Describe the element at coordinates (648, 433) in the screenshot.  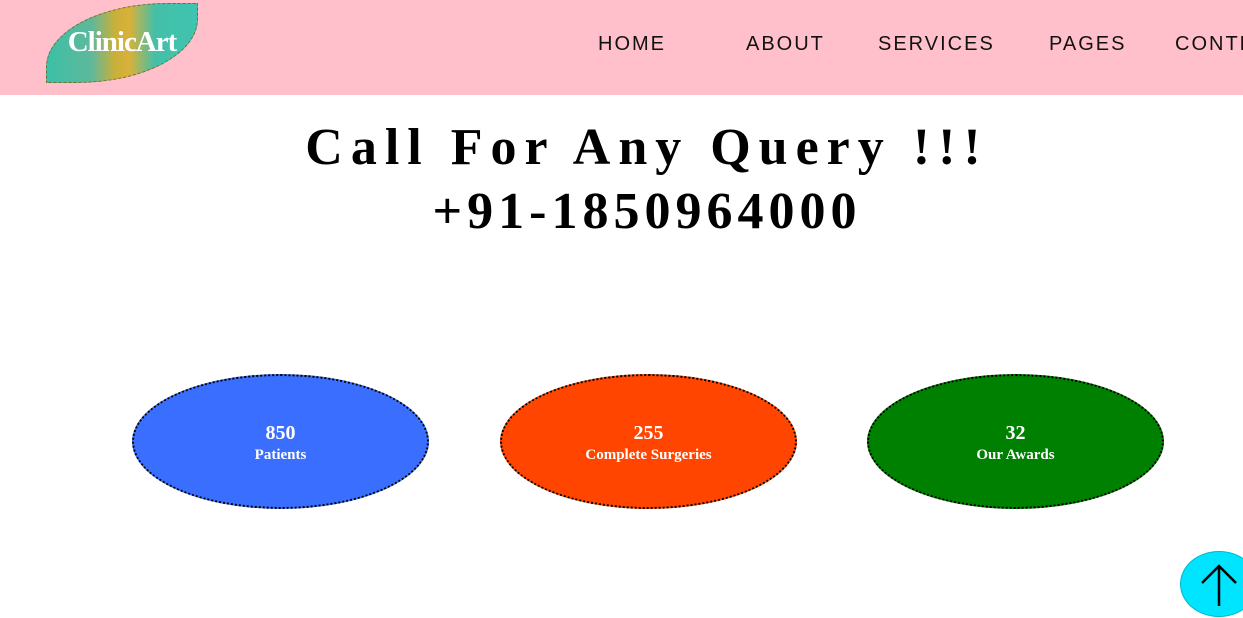
I see `stat-value: 255` at that location.